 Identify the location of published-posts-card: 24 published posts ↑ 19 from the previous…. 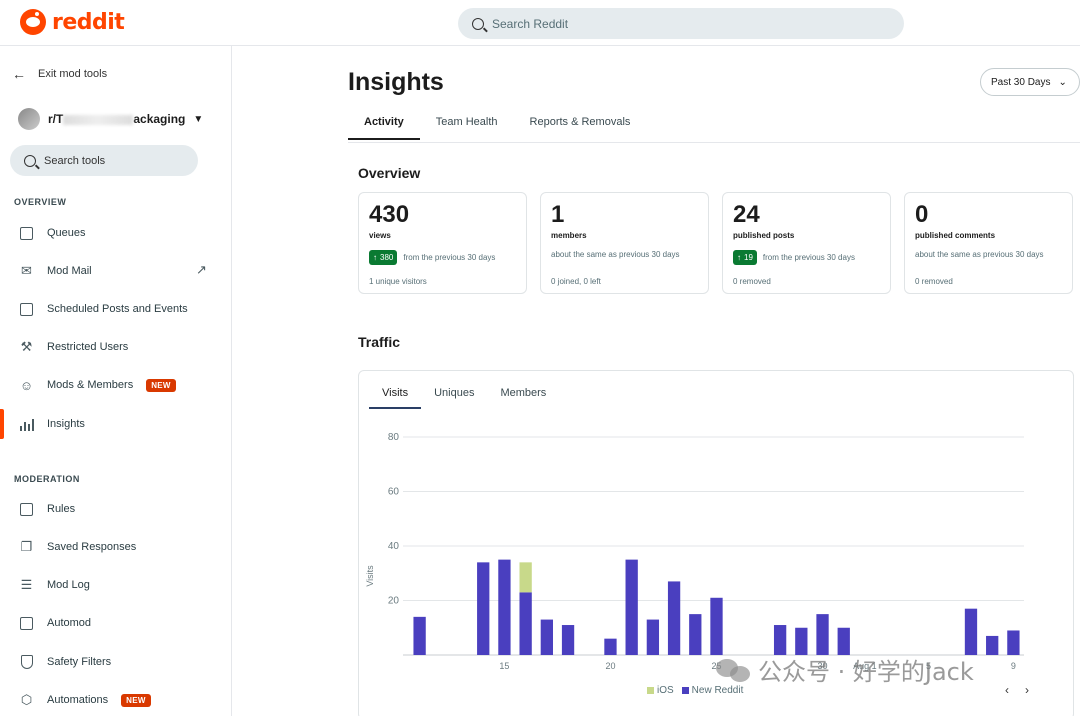
(806, 243).